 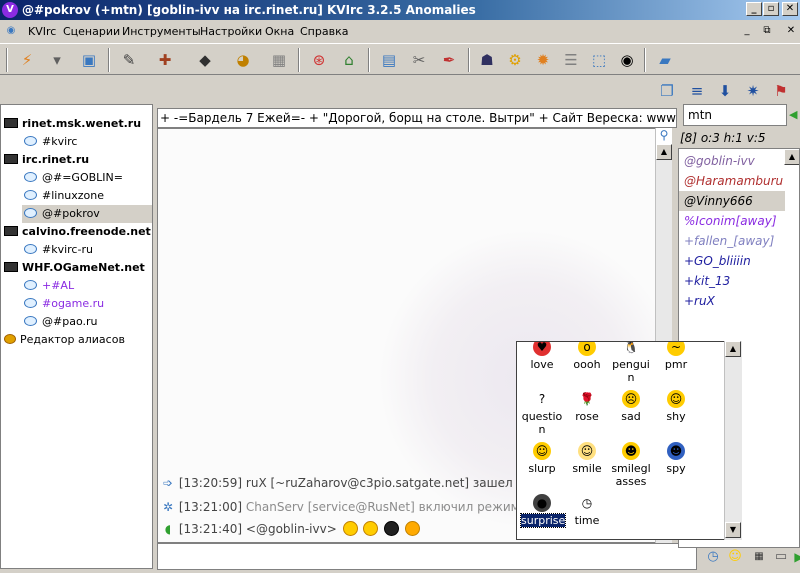 What do you see at coordinates (27, 60) in the screenshot?
I see `connect-icon: ⚡` at bounding box center [27, 60].